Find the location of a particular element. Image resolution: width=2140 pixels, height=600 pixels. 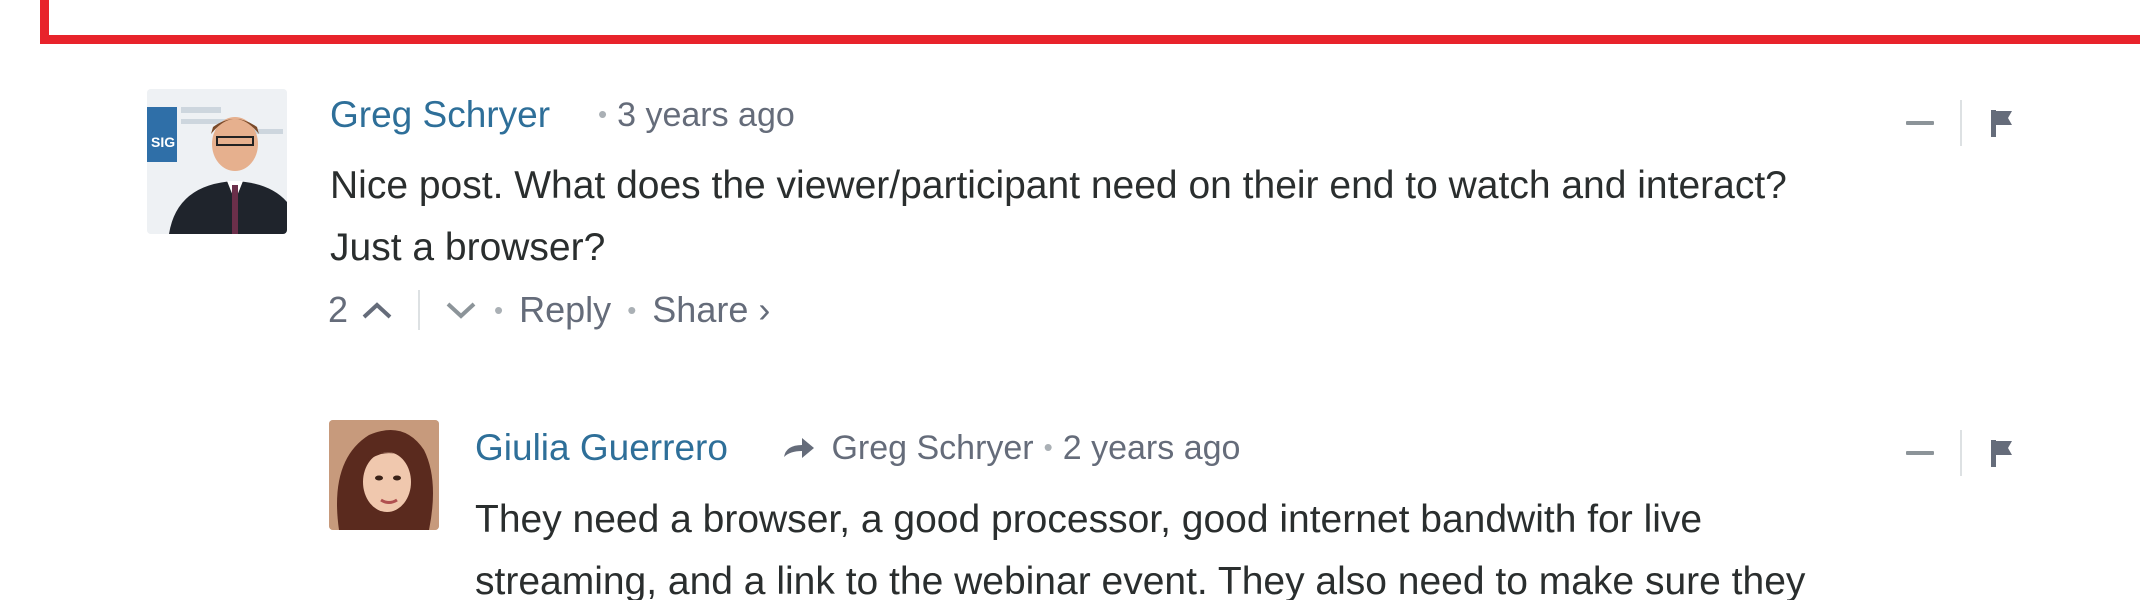

comment-timestamp: 2 years ago is located at coordinates (1152, 448).